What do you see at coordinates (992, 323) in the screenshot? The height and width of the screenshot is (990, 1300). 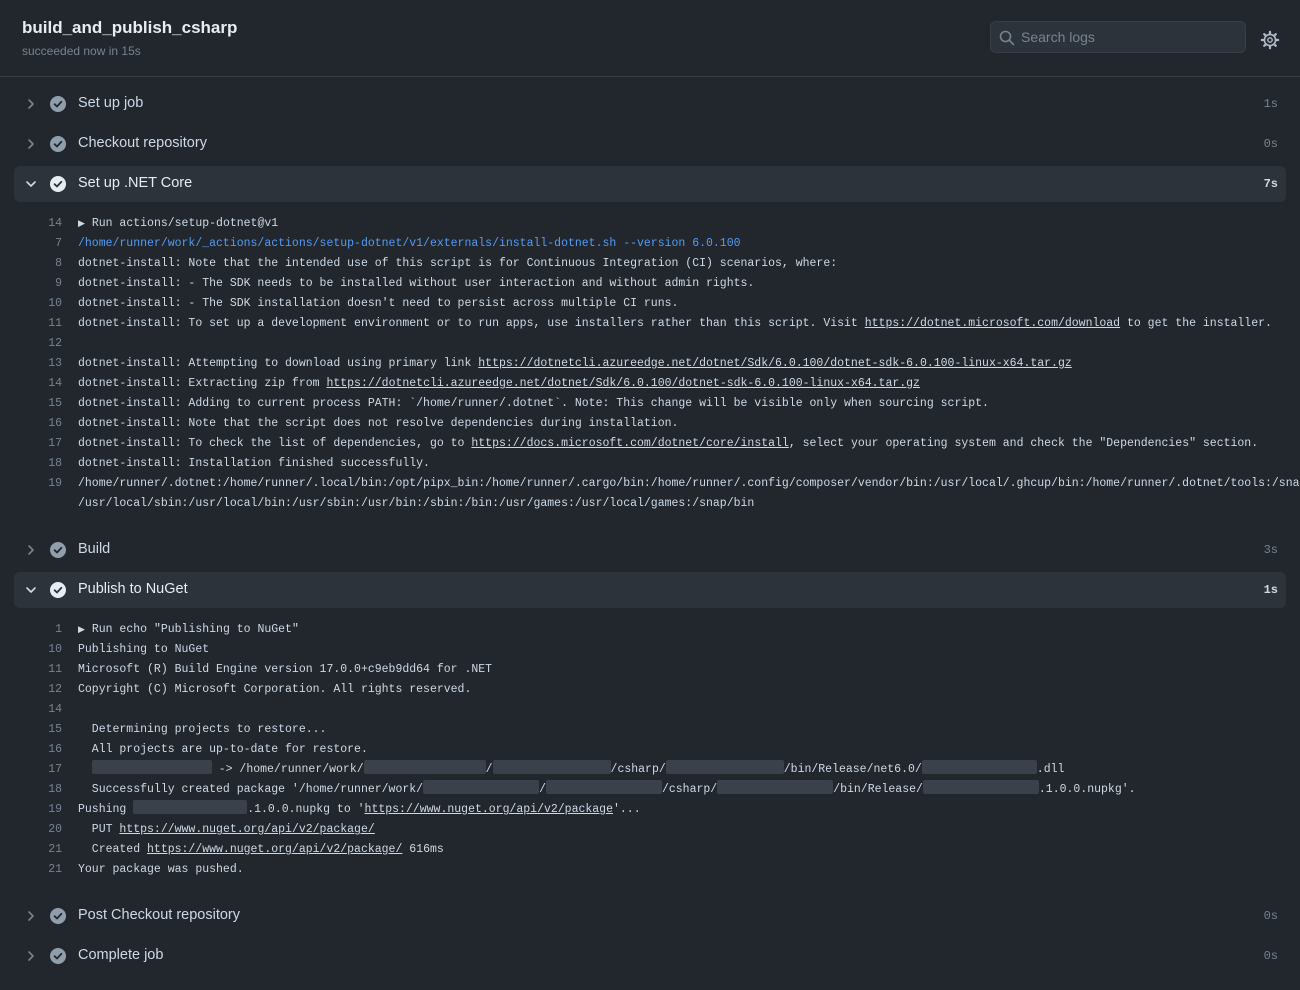 I see `log-link: https://dotnet.microsoft.com/download` at bounding box center [992, 323].